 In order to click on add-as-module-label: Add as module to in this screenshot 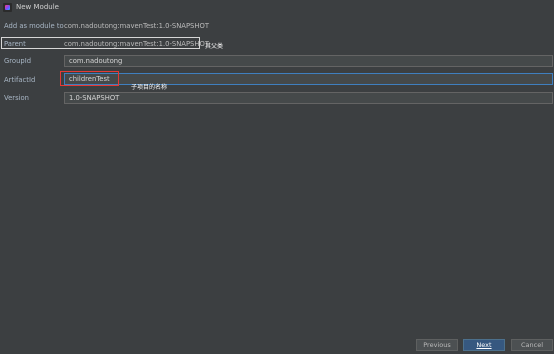, I will do `click(34, 26)`.